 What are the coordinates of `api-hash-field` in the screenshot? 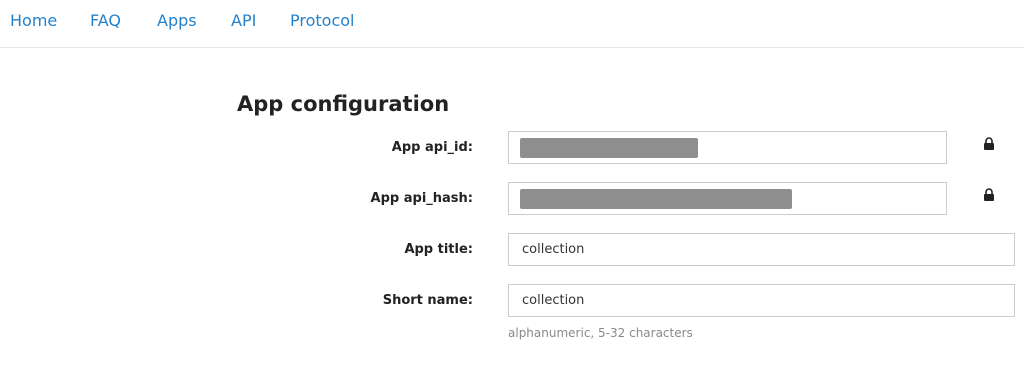 It's located at (727, 198).